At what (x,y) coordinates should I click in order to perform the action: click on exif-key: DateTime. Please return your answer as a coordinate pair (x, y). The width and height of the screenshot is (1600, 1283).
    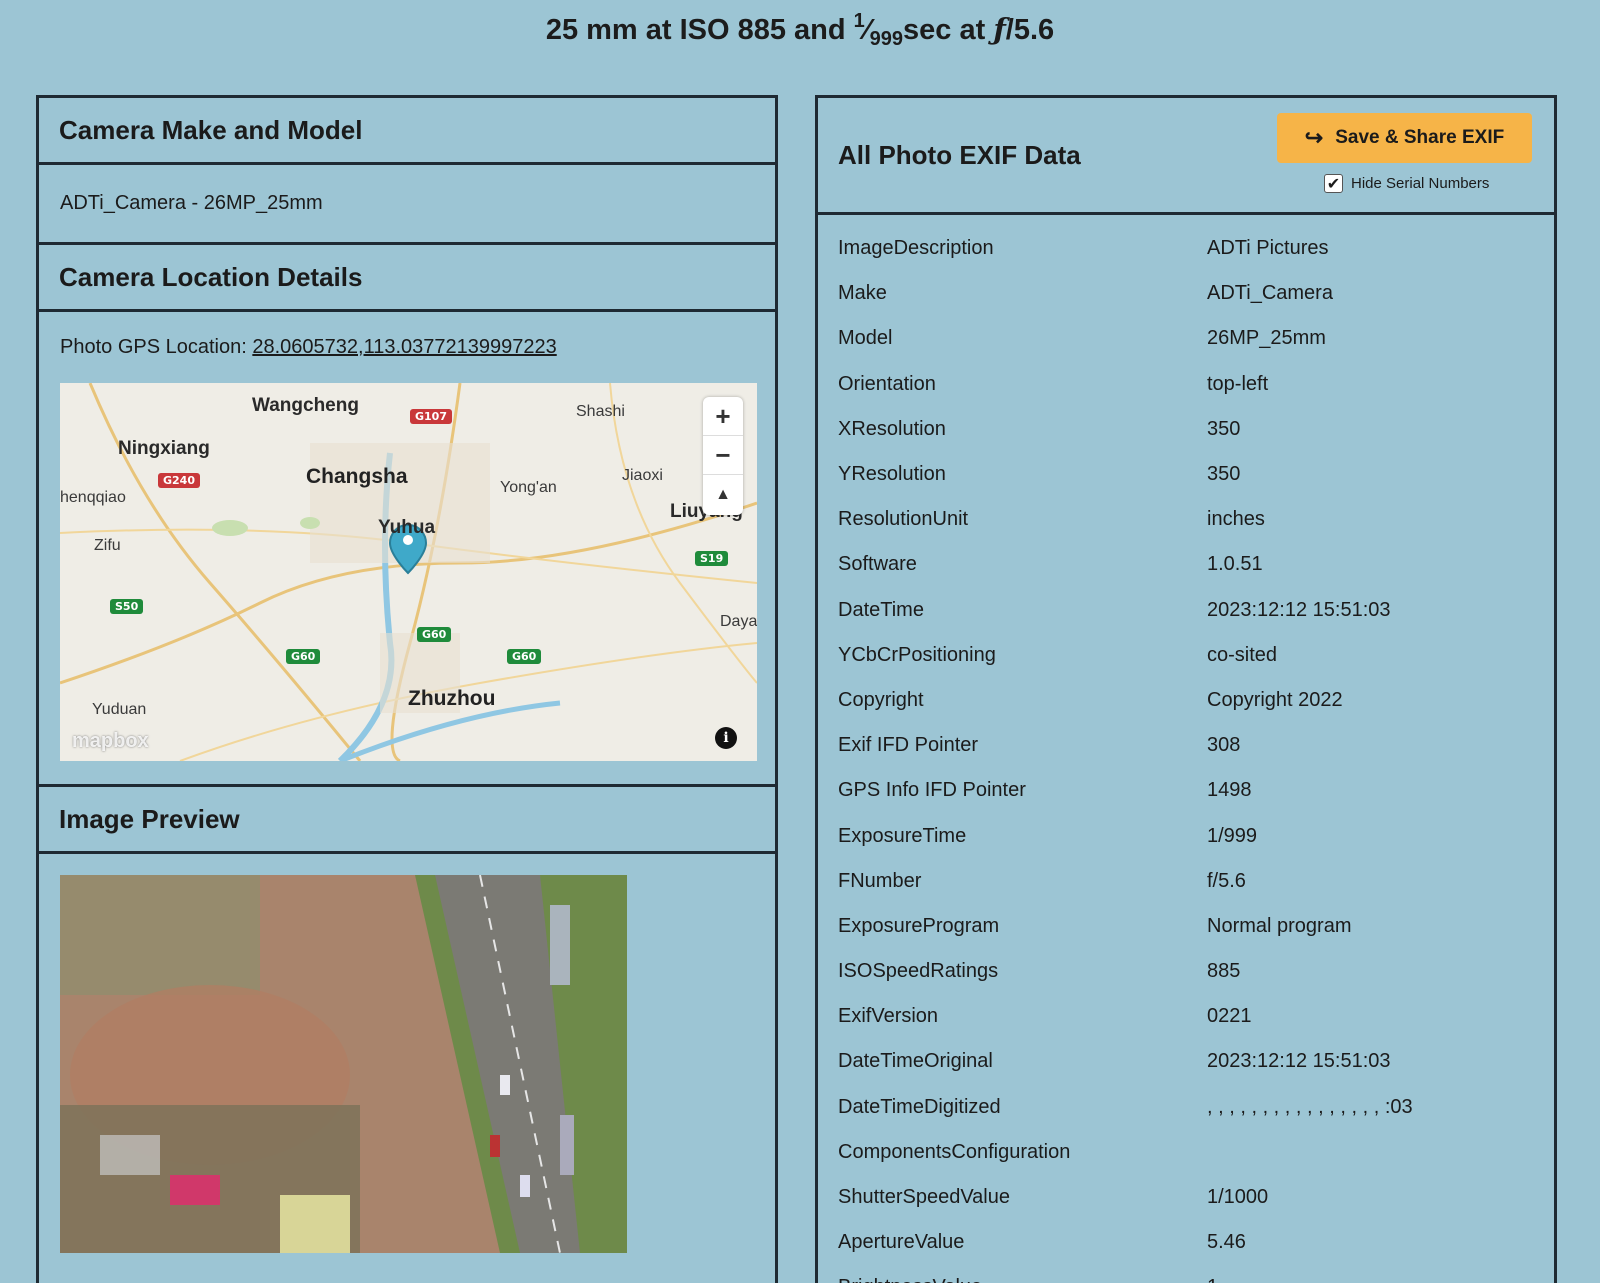
    Looking at the image, I should click on (881, 609).